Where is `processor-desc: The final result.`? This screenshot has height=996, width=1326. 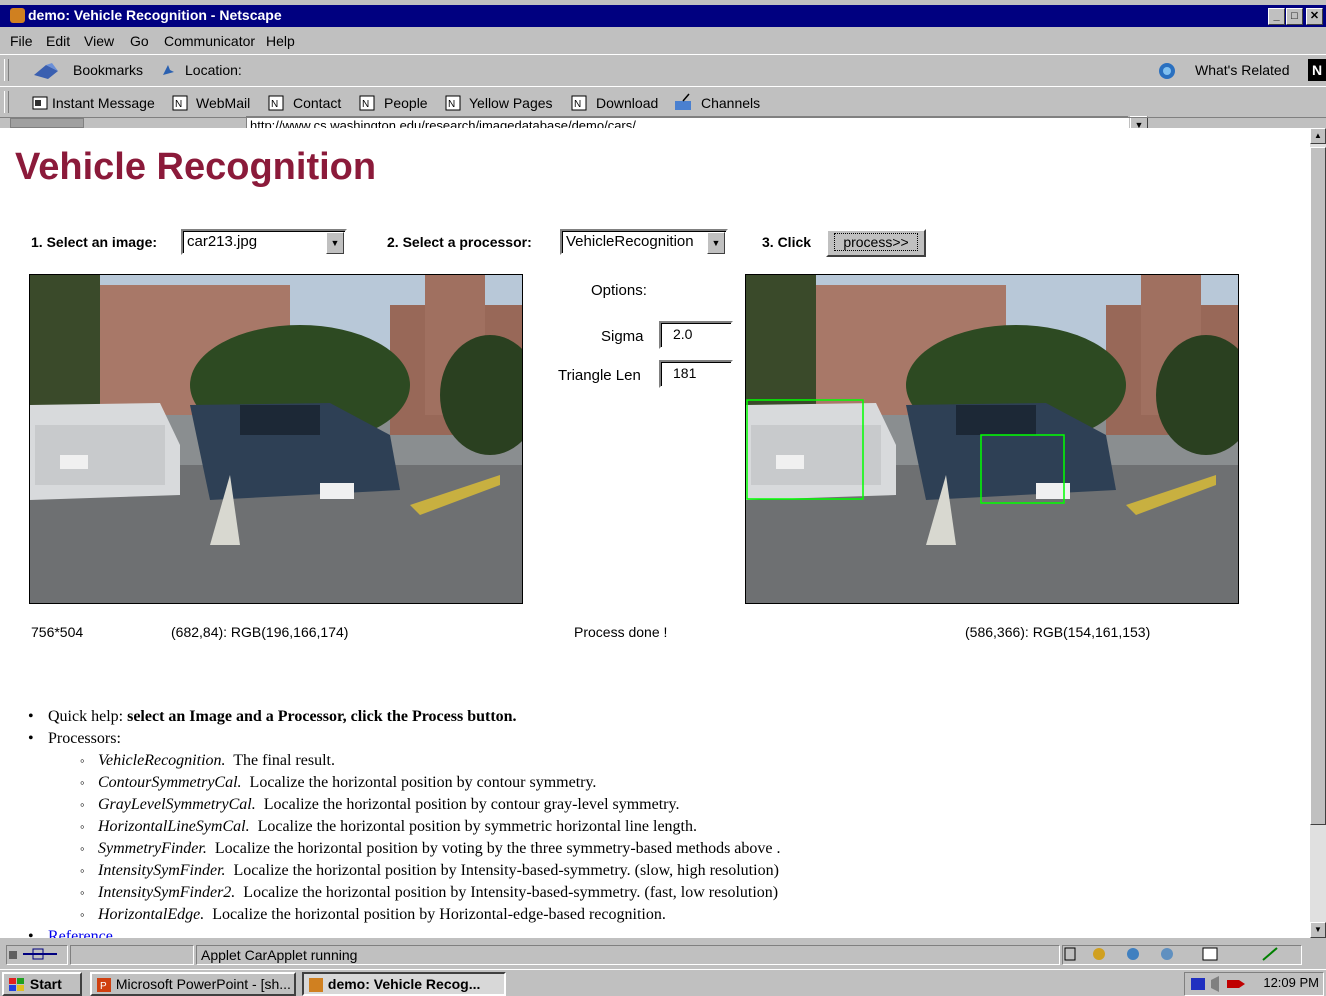
processor-desc: The final result. is located at coordinates (284, 760).